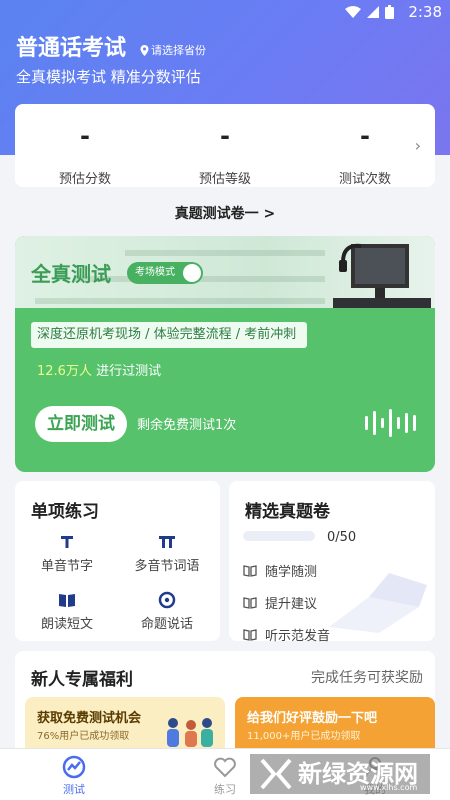  What do you see at coordinates (382, 275) in the screenshot?
I see `computer-headset-icon` at bounding box center [382, 275].